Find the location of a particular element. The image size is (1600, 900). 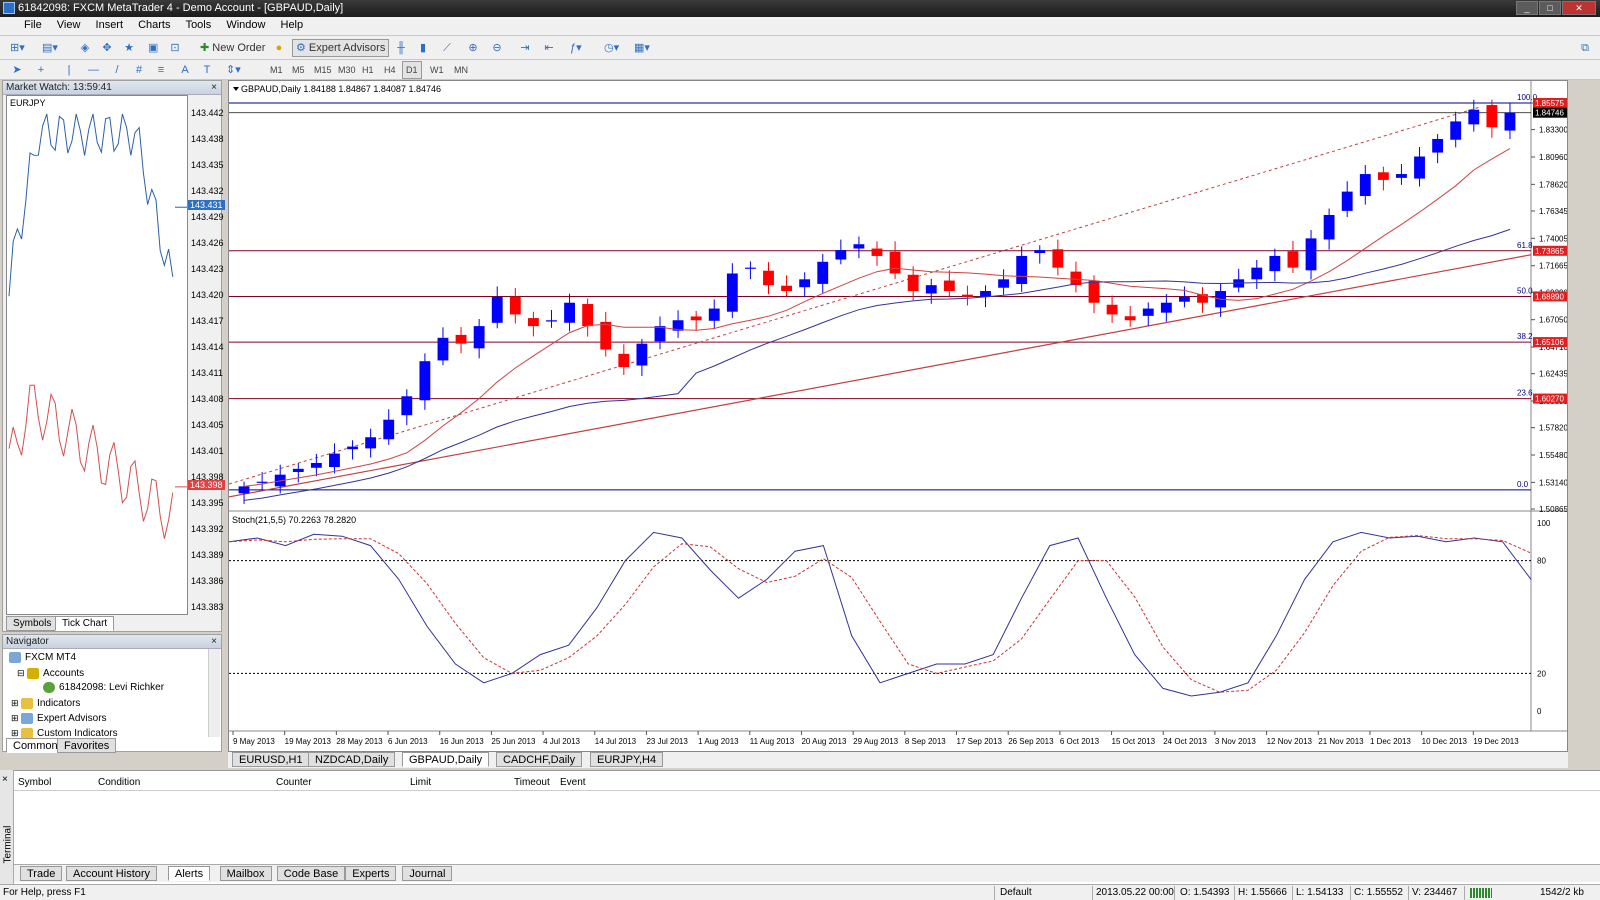

minimize-icon: _ is located at coordinates (1527, 8).